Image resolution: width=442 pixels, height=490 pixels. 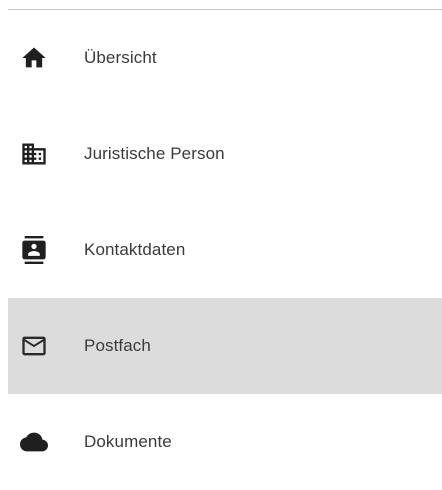 I want to click on sidebar-item-label: Dokumente, so click(x=128, y=441).